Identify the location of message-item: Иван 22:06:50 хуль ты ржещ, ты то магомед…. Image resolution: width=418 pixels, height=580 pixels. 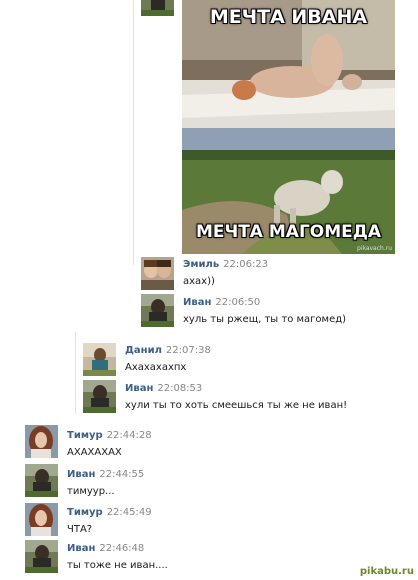
(264, 311).